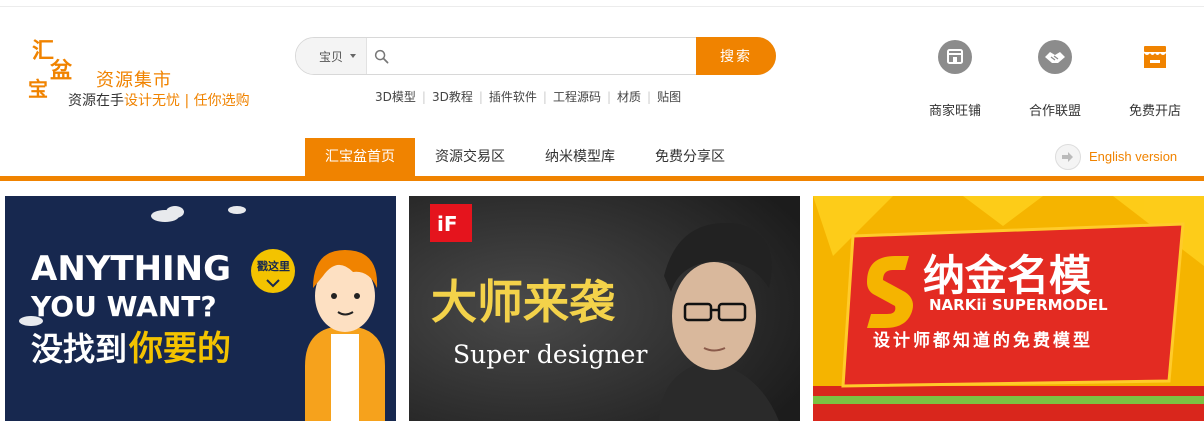  What do you see at coordinates (577, 97) in the screenshot?
I see `hot-link-source-code: 工程源码` at bounding box center [577, 97].